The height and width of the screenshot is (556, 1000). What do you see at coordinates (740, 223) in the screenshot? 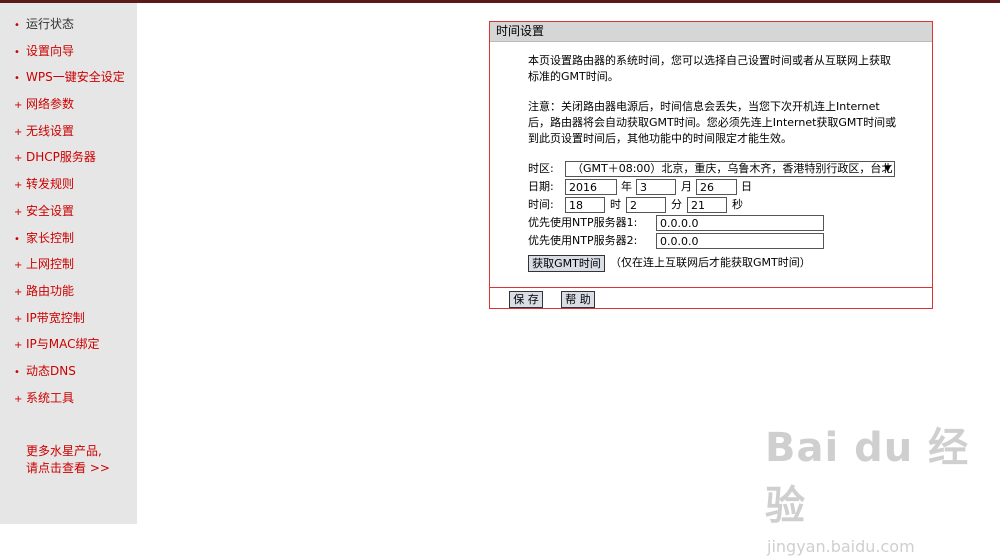
I see `ntp1-input` at bounding box center [740, 223].